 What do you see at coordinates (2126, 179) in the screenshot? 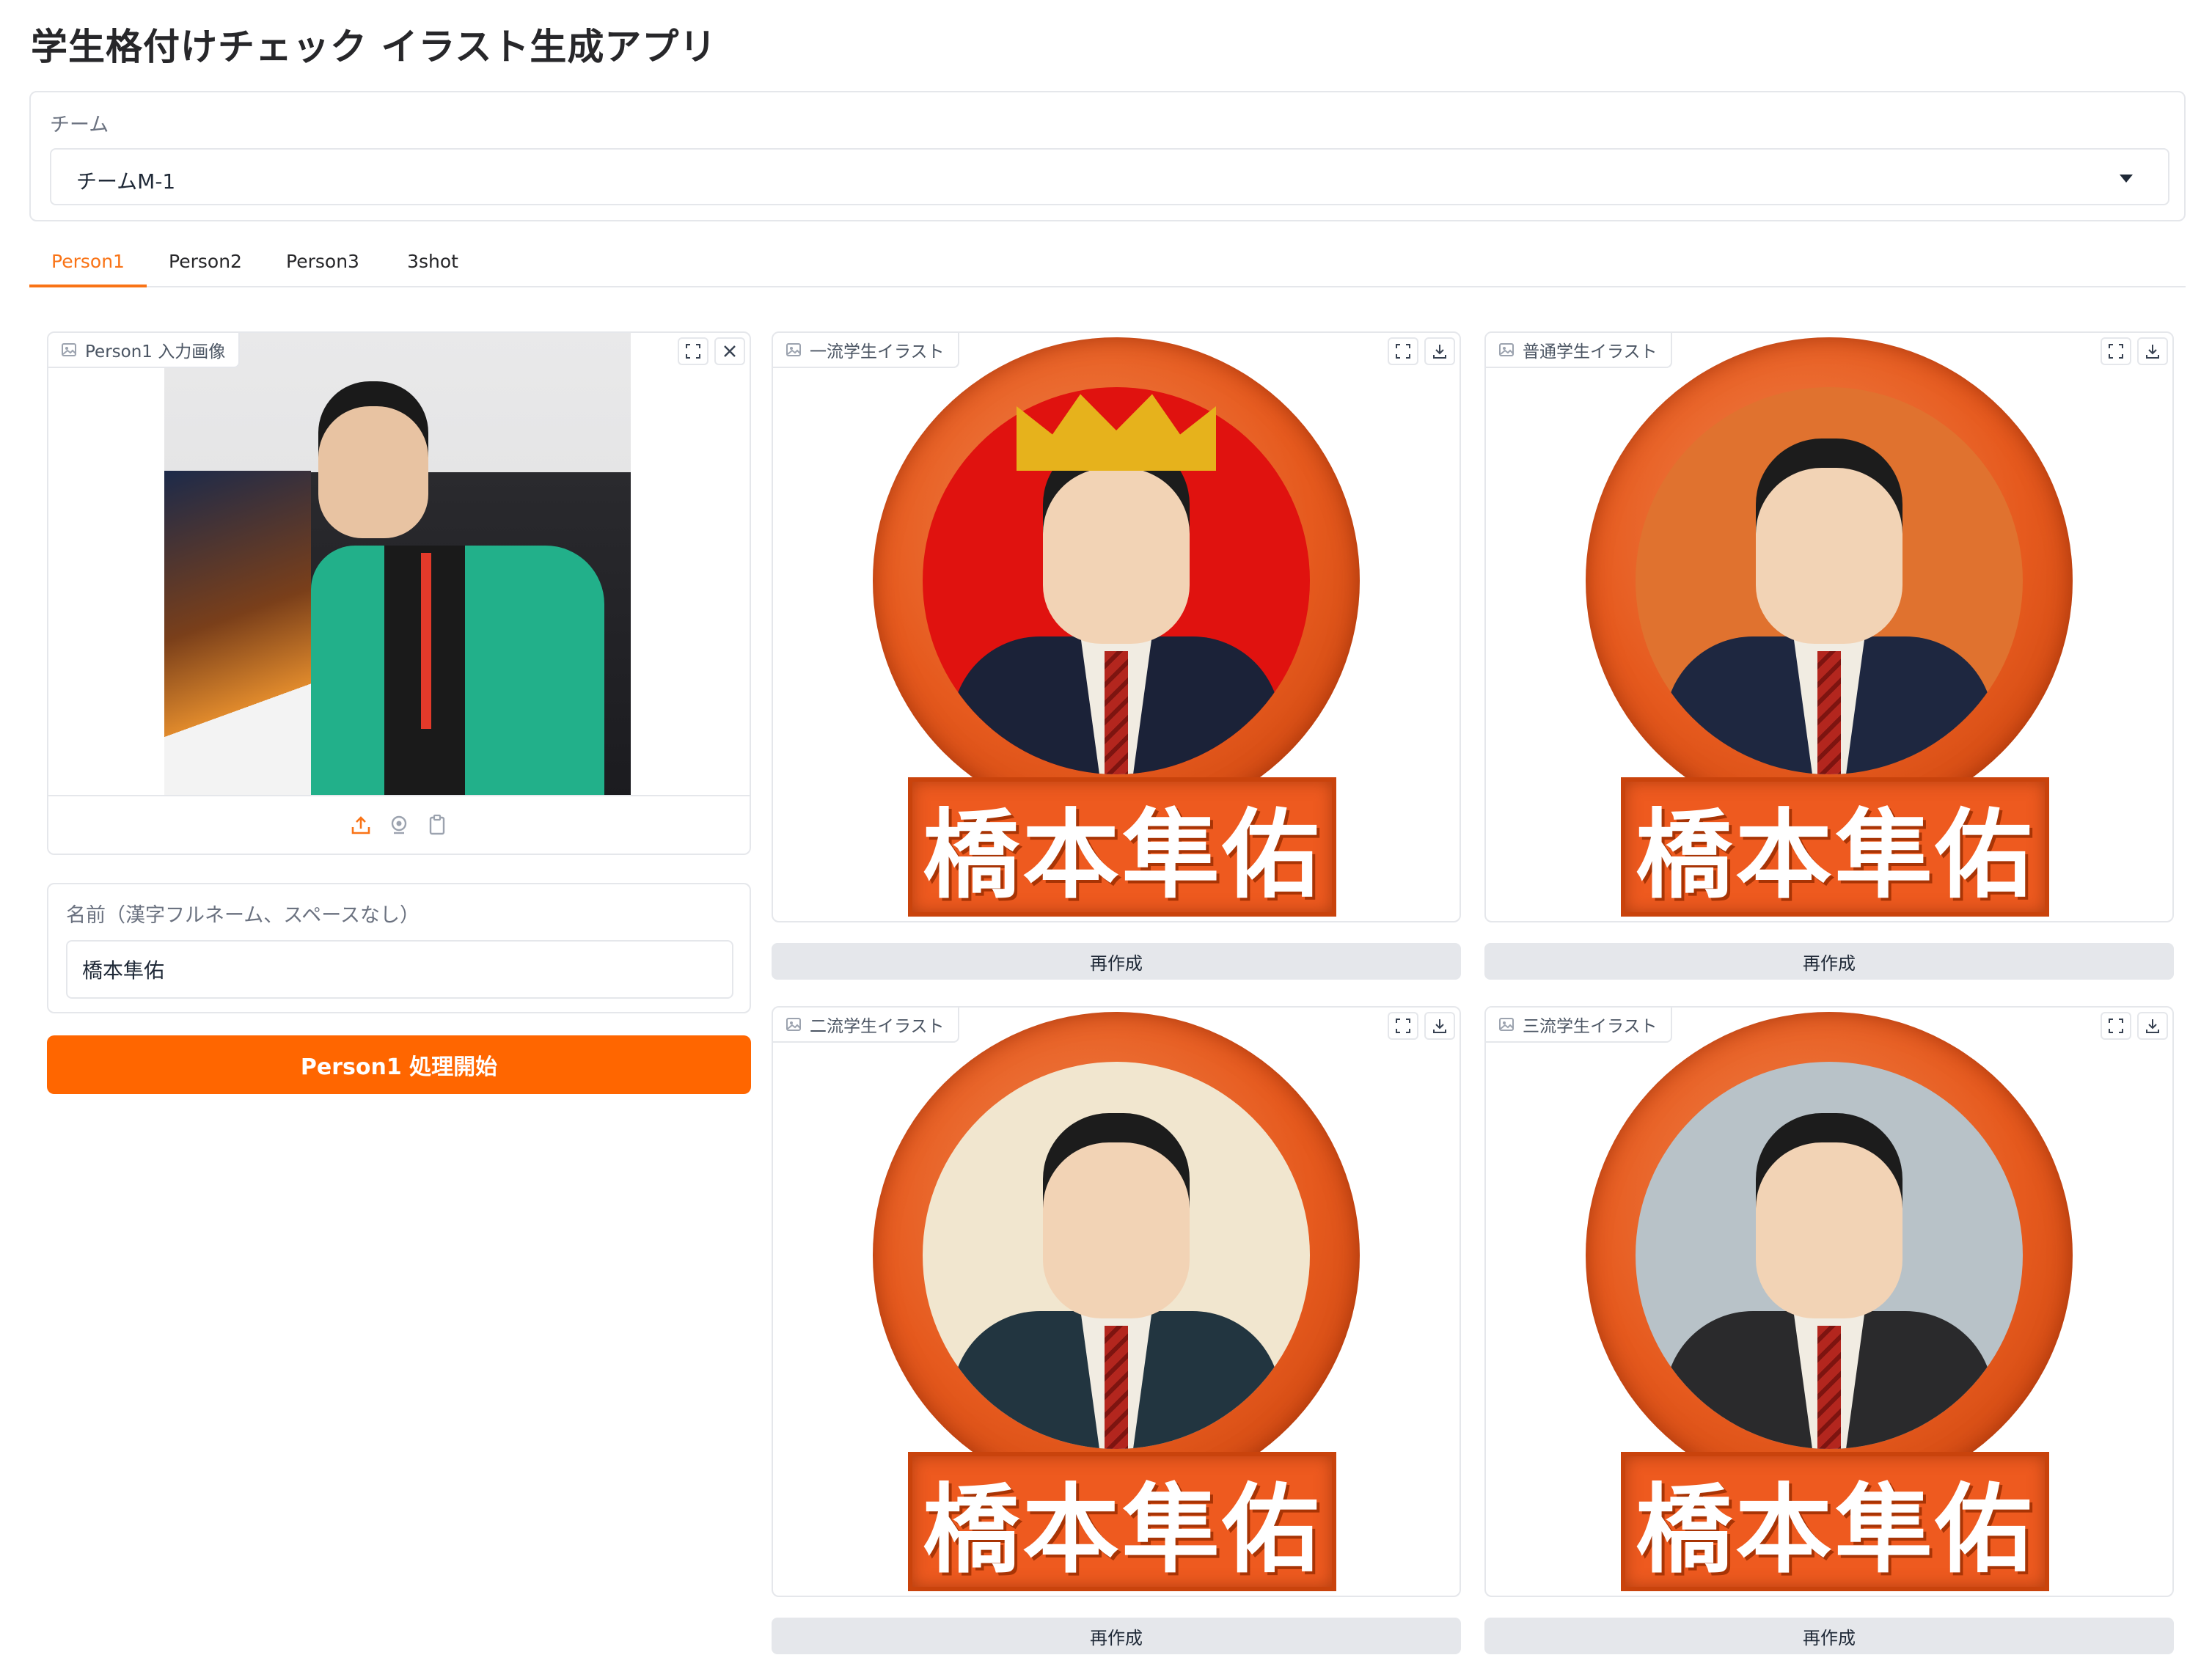
I see `chevron-down-icon` at bounding box center [2126, 179].